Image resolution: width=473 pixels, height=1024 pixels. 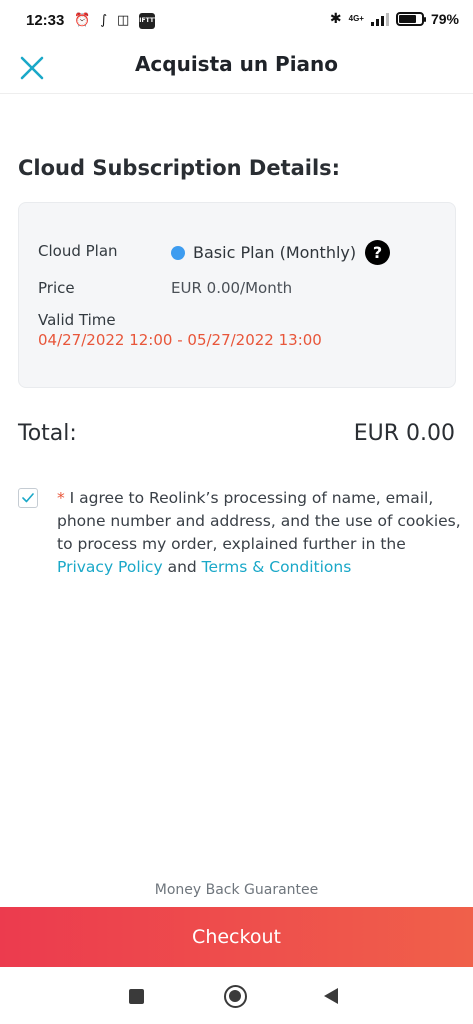 What do you see at coordinates (110, 567) in the screenshot?
I see `privacy-policy-link: Privacy Policy` at bounding box center [110, 567].